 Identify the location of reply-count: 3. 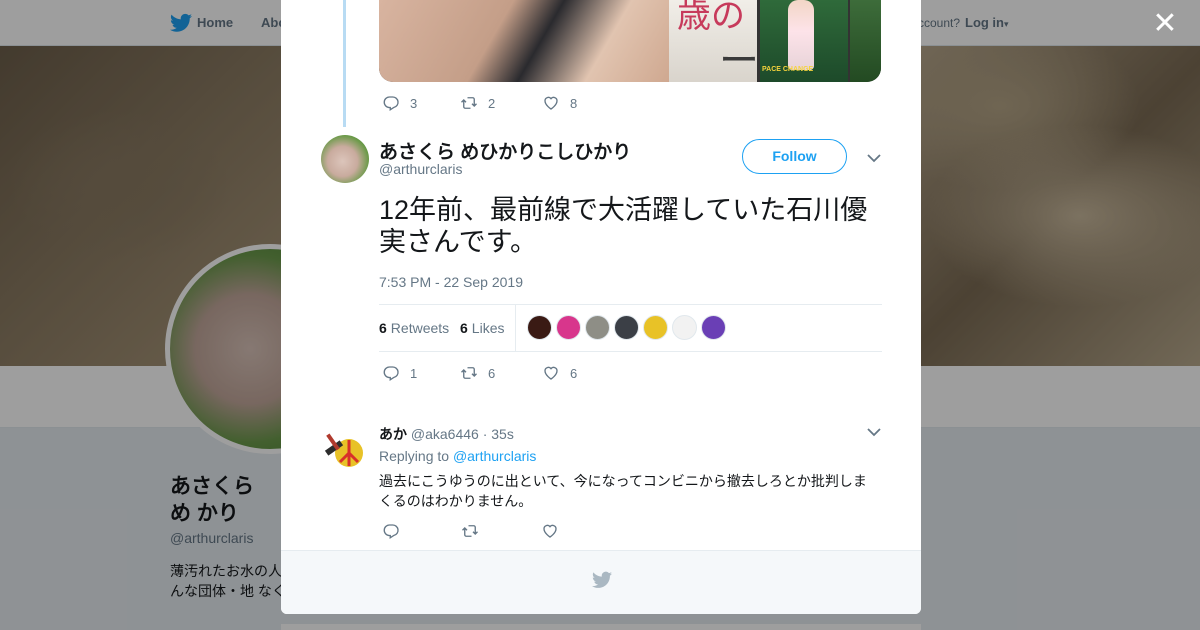
(414, 103).